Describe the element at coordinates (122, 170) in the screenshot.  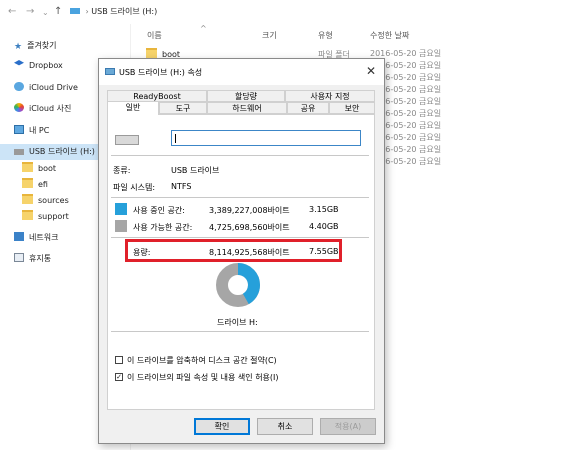
I see `type-label: 종류:` at that location.